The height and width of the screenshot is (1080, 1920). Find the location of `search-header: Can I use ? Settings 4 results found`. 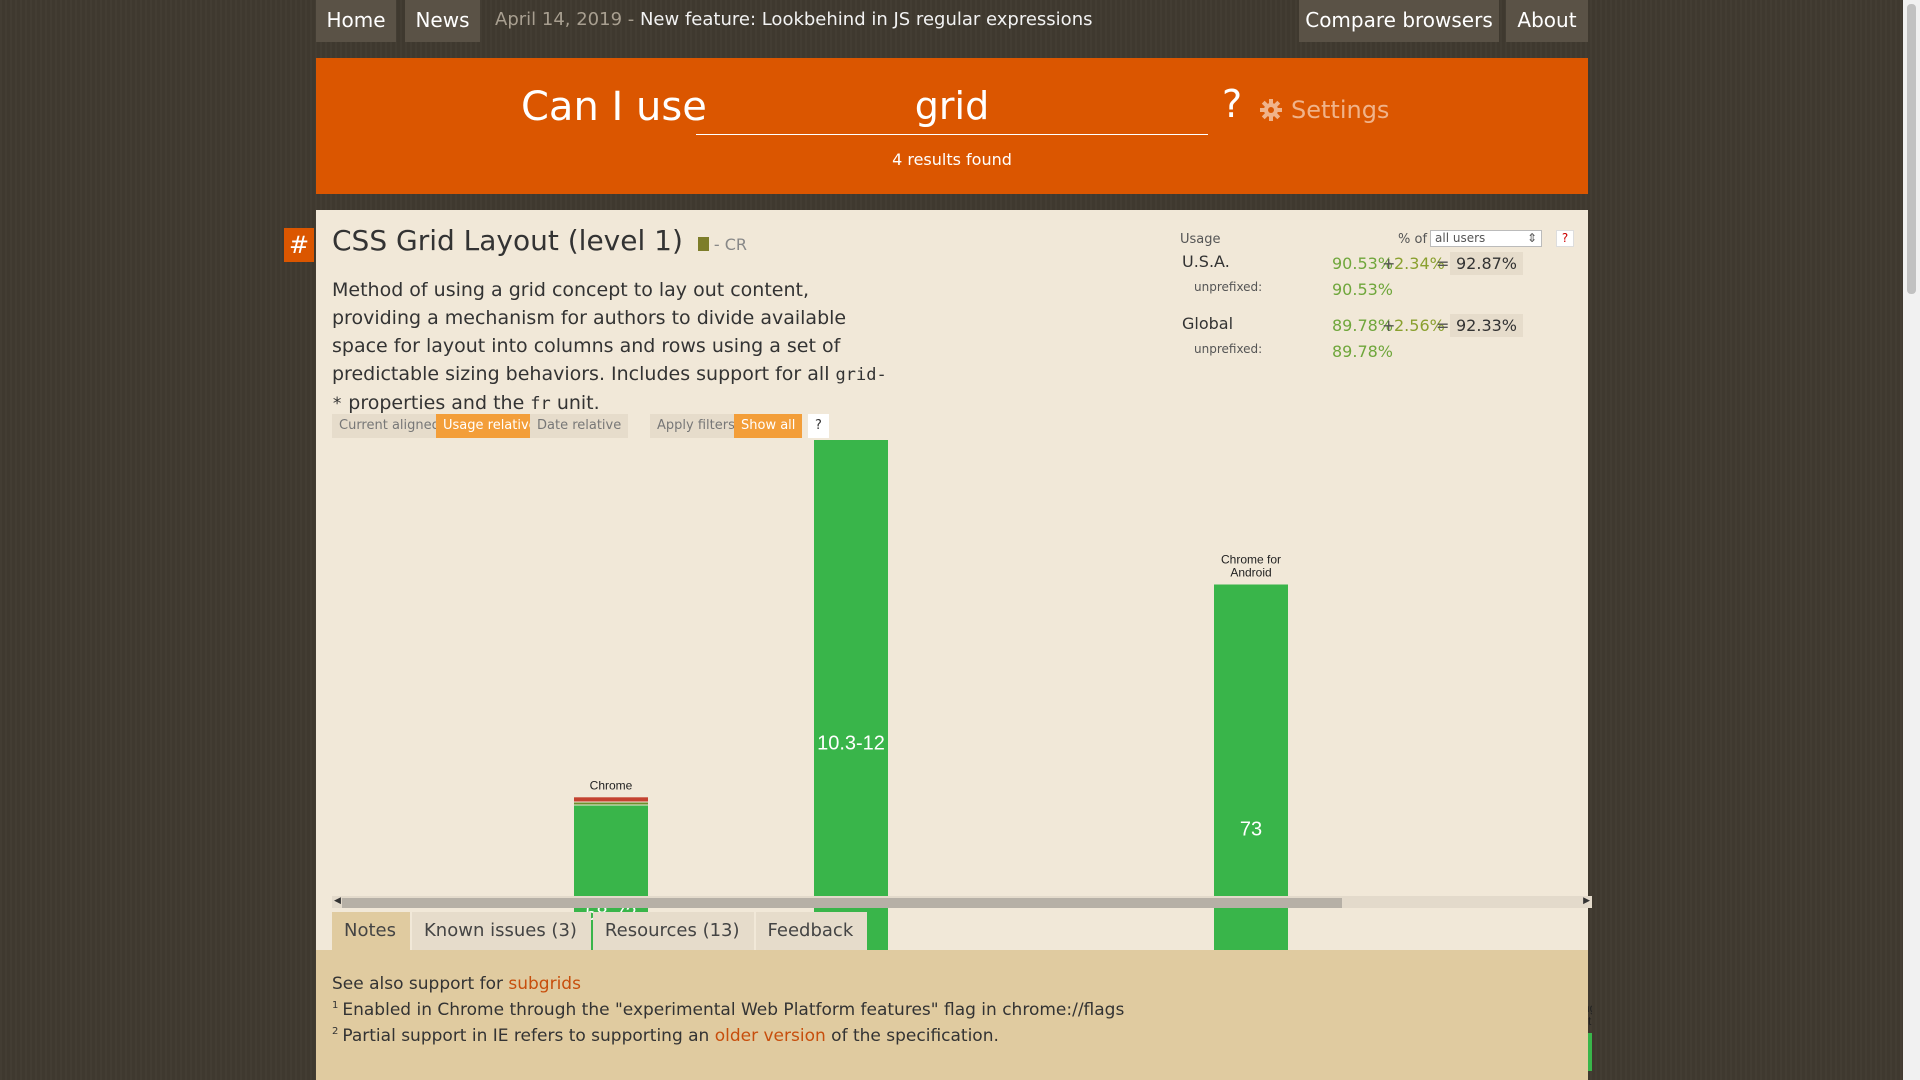

search-header: Can I use ? Settings 4 results found is located at coordinates (952, 126).